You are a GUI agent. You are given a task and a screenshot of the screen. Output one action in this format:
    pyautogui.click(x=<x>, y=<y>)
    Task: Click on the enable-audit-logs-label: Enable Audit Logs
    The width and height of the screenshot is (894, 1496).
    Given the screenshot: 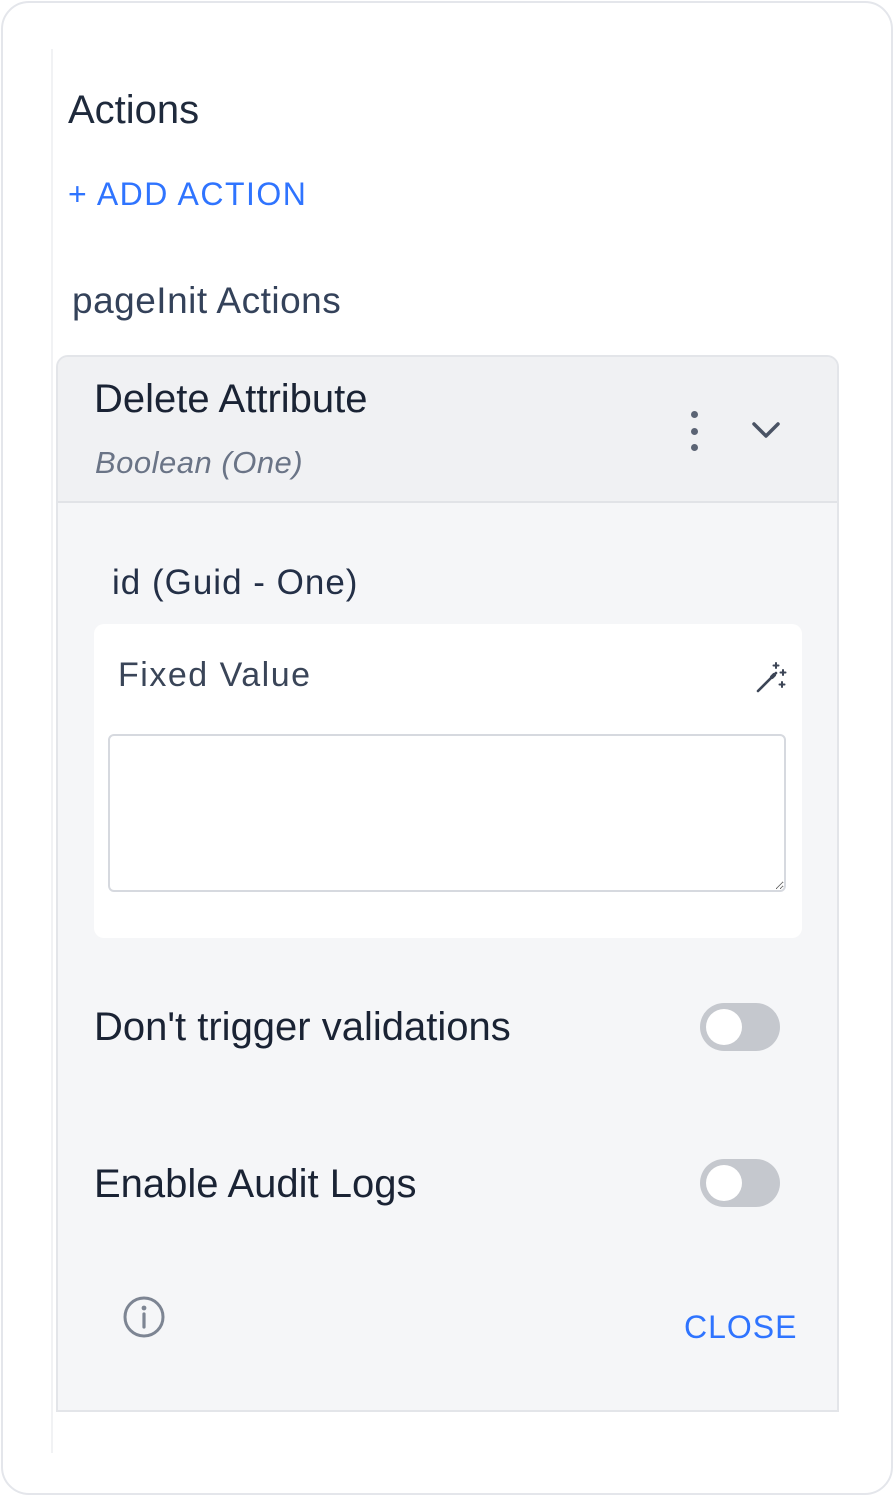 What is the action you would take?
    pyautogui.click(x=255, y=1184)
    